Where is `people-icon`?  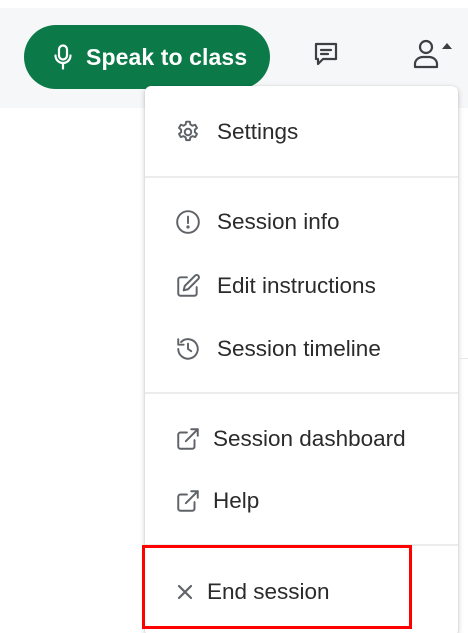 people-icon is located at coordinates (431, 56).